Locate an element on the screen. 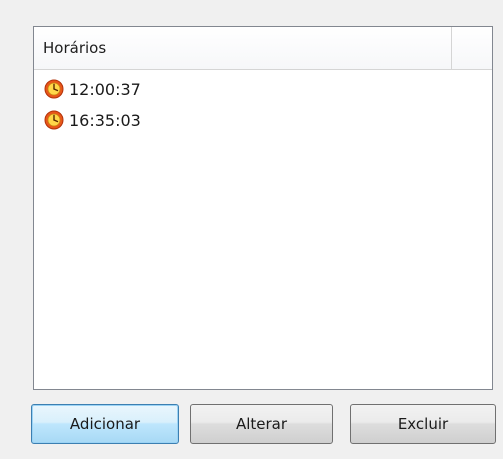 The width and height of the screenshot is (503, 459). delete-button: Excluir is located at coordinates (423, 424).